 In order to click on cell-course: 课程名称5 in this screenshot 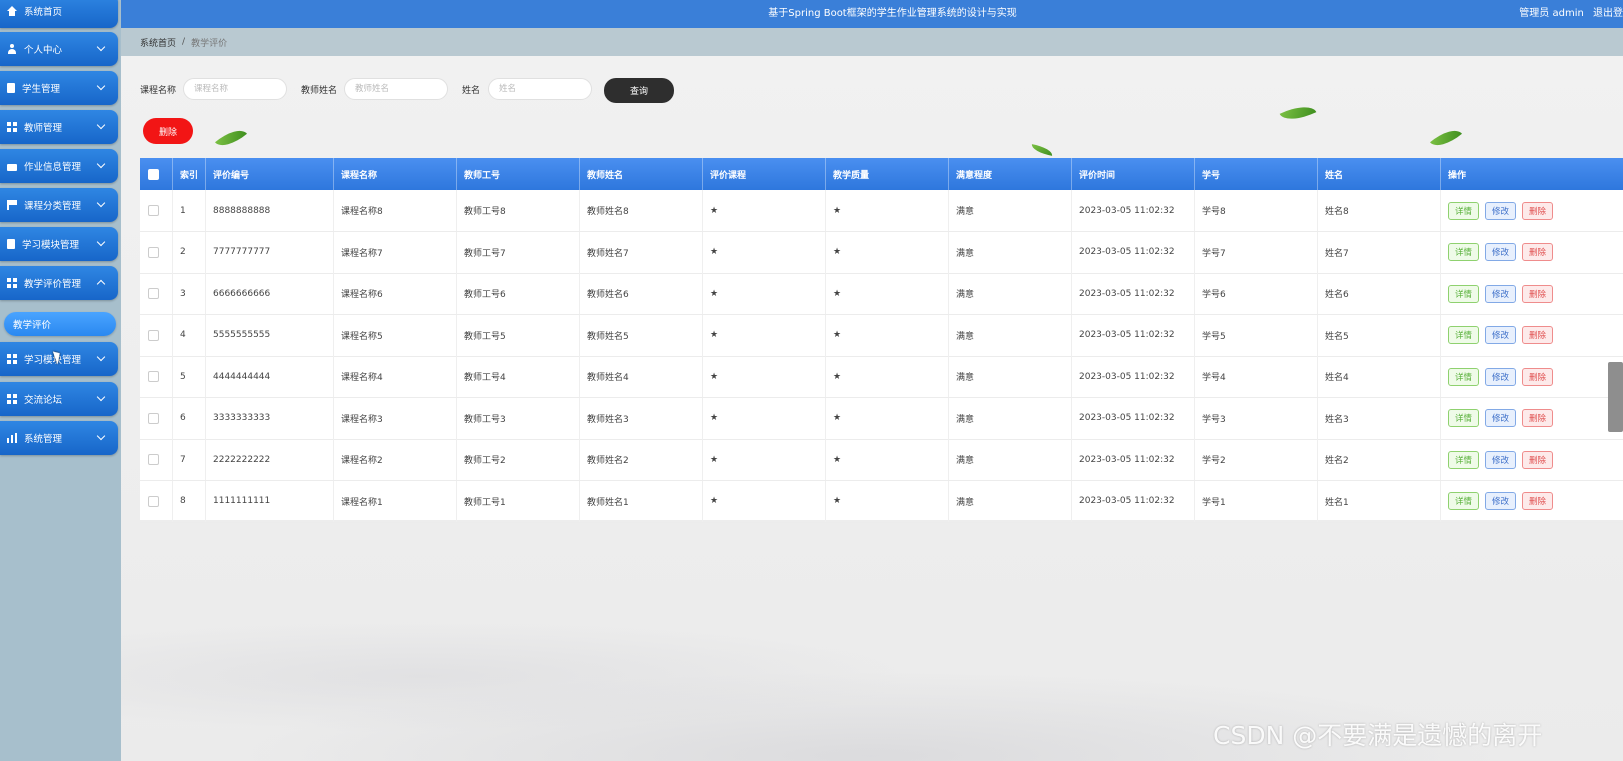, I will do `click(395, 335)`.